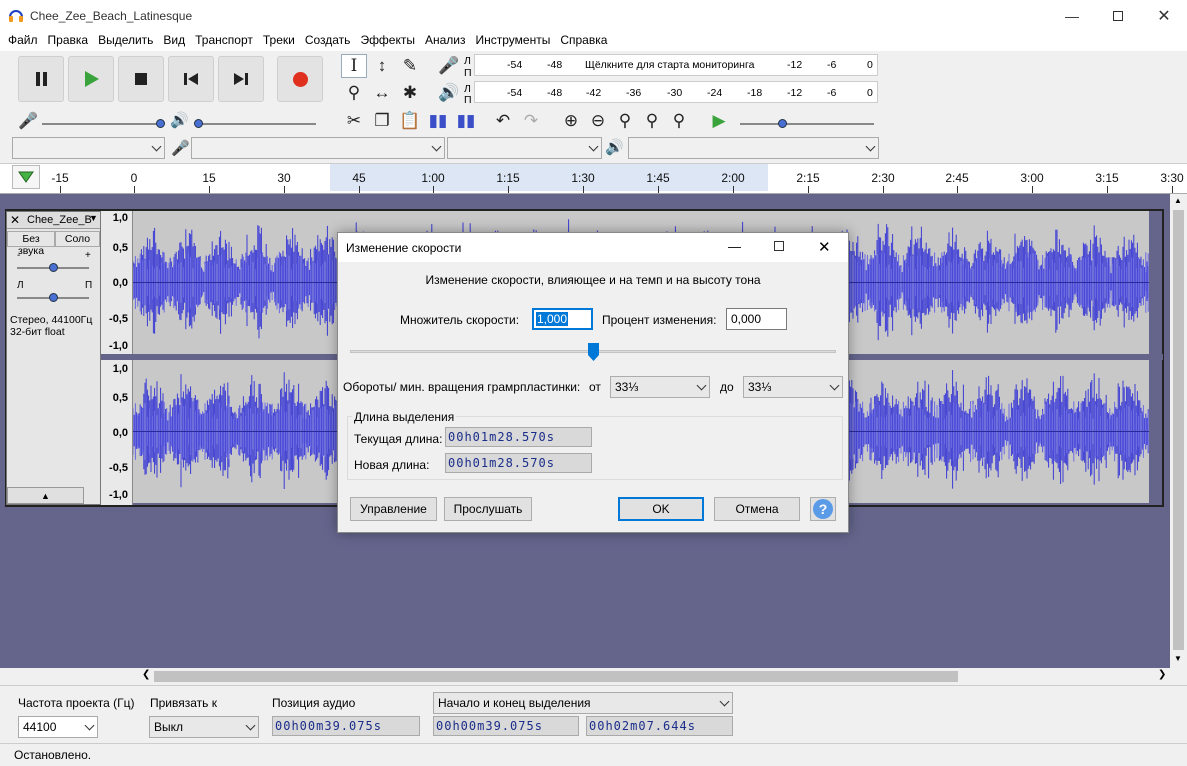 This screenshot has height=766, width=1187. What do you see at coordinates (824, 247) in the screenshot?
I see `dialog-close-button: ✕` at bounding box center [824, 247].